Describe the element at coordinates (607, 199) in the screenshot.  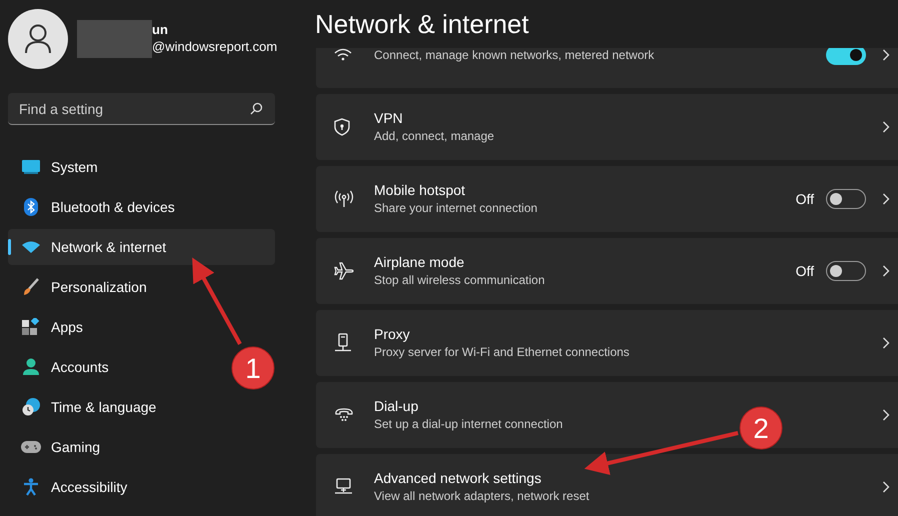
I see `setting-card: Mobile hotspot Share your internet connection Off` at that location.